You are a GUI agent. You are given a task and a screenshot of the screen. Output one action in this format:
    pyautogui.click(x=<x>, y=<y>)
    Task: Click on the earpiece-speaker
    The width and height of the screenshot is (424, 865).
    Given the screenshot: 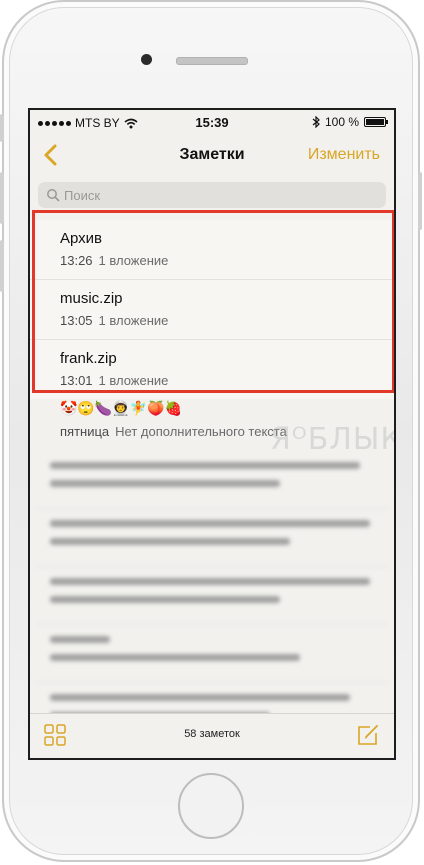 What is the action you would take?
    pyautogui.click(x=212, y=61)
    